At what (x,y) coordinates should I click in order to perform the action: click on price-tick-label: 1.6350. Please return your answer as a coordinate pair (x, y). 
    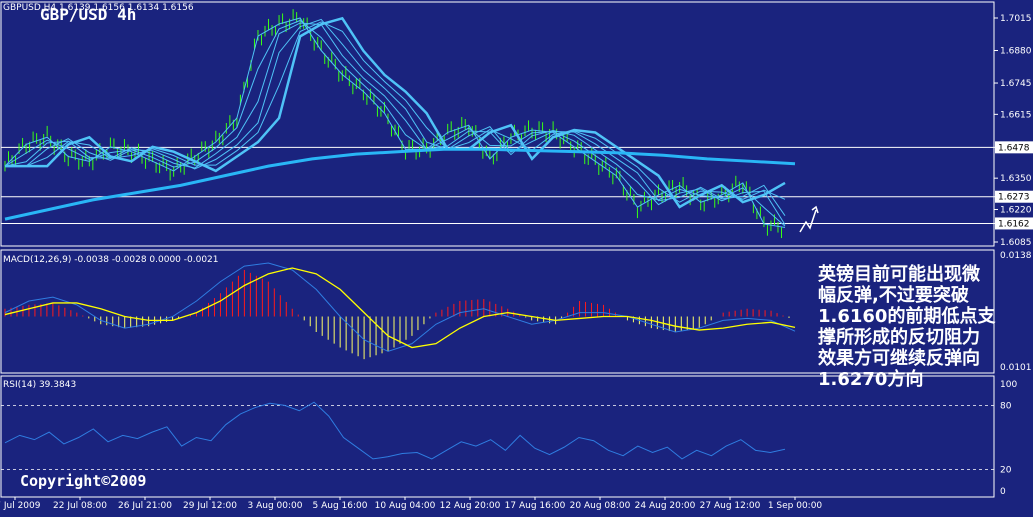
    Looking at the image, I should click on (1016, 179).